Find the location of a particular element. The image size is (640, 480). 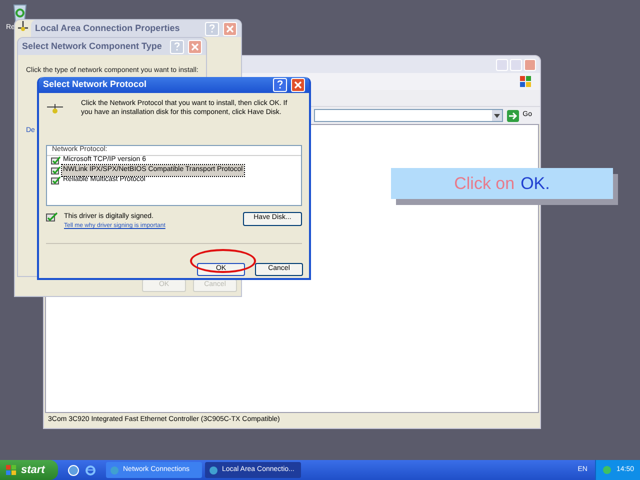

browser-icon is located at coordinates (90, 470).